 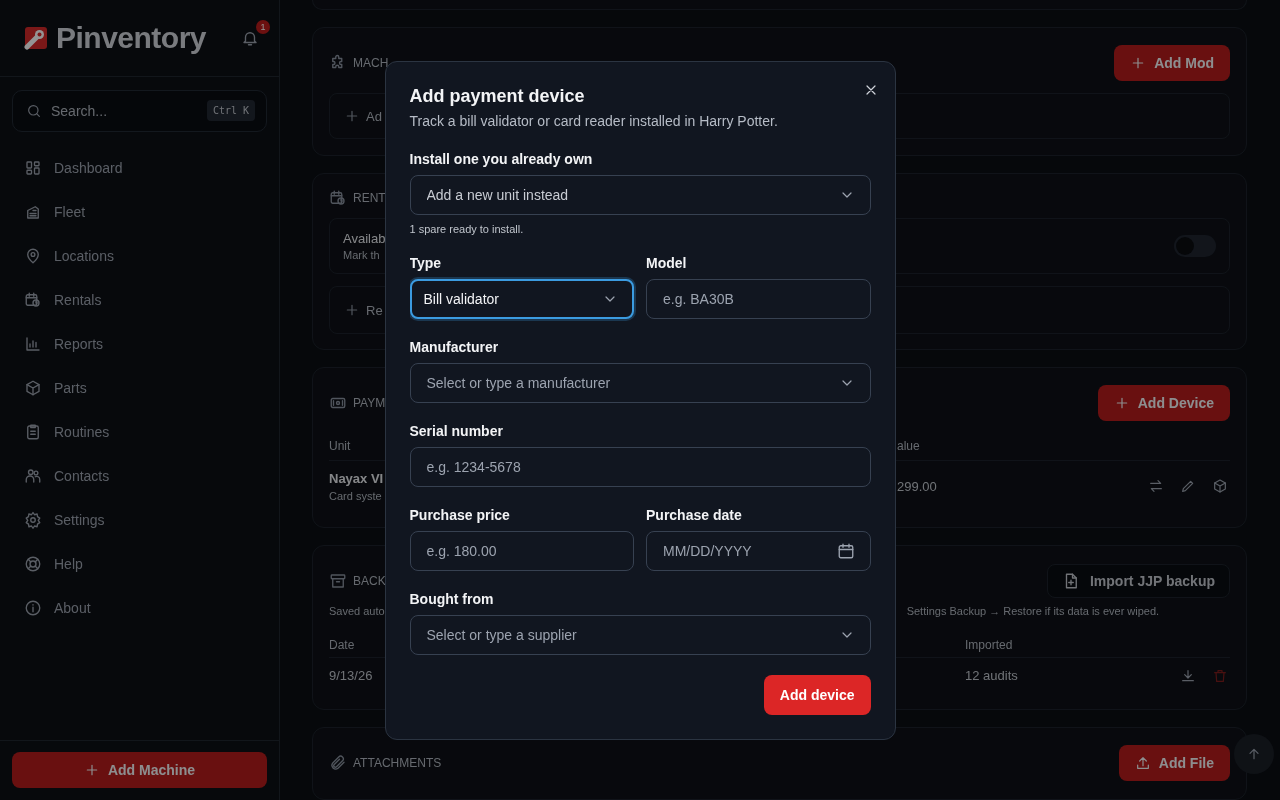 What do you see at coordinates (456, 430) in the screenshot?
I see `field-label: Serial number` at bounding box center [456, 430].